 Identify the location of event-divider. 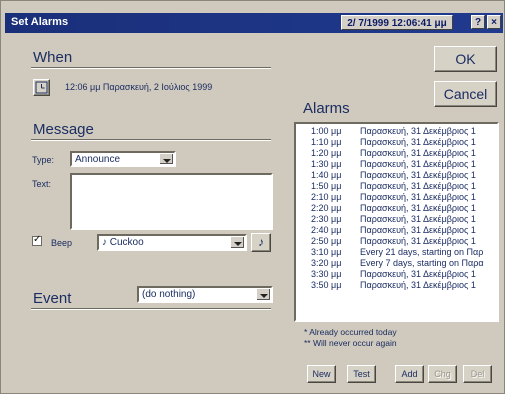
(151, 309).